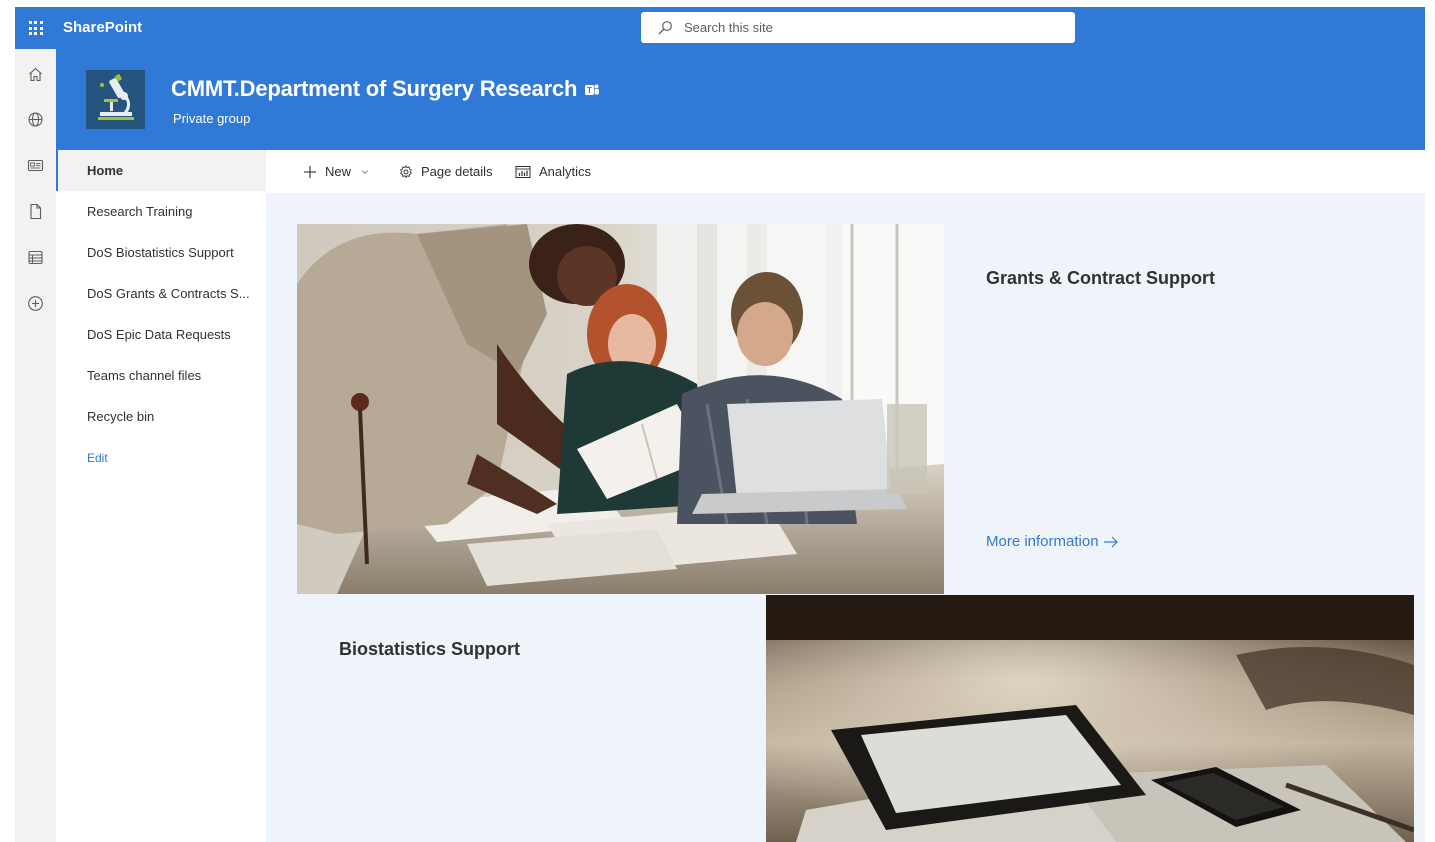 The height and width of the screenshot is (842, 1435). What do you see at coordinates (845, 171) in the screenshot?
I see `command-bar: New Page details Analytics` at bounding box center [845, 171].